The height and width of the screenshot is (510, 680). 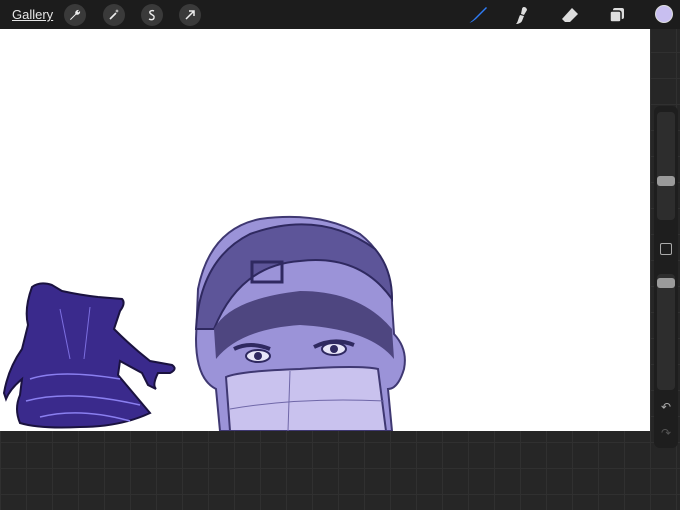 What do you see at coordinates (666, 433) in the screenshot?
I see `redo-icon: ↷` at bounding box center [666, 433].